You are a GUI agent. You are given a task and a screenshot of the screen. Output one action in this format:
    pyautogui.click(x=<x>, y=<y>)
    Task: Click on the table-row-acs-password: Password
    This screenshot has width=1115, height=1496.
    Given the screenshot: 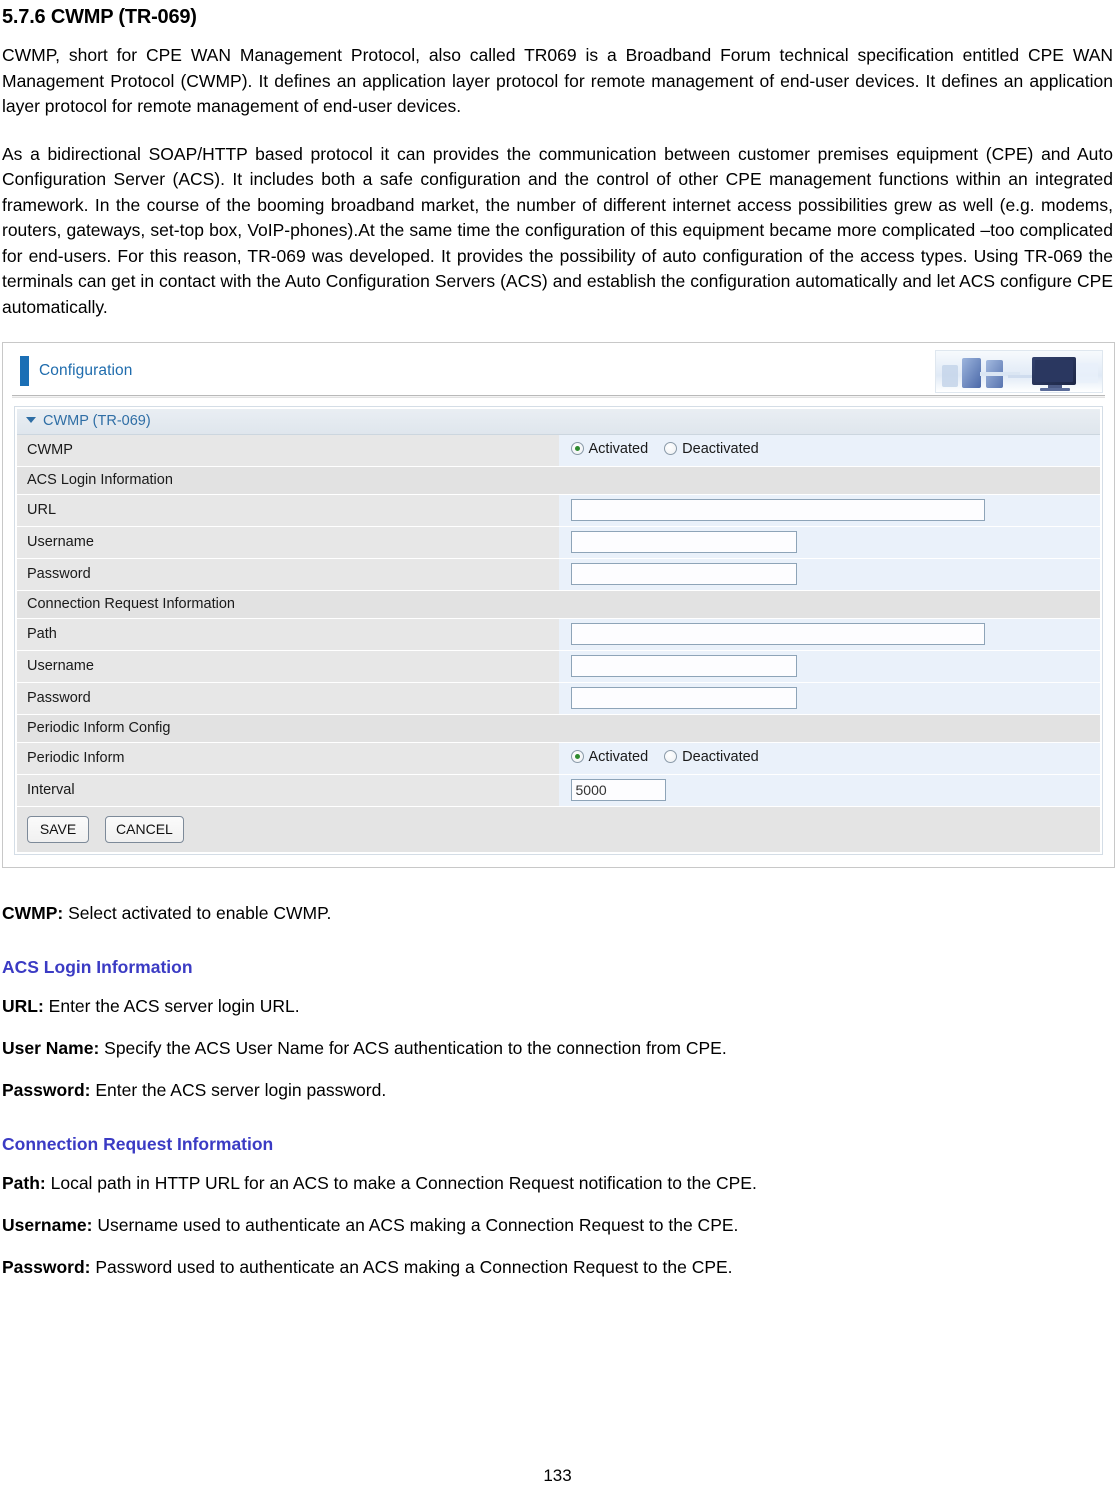 What is the action you would take?
    pyautogui.click(x=558, y=574)
    